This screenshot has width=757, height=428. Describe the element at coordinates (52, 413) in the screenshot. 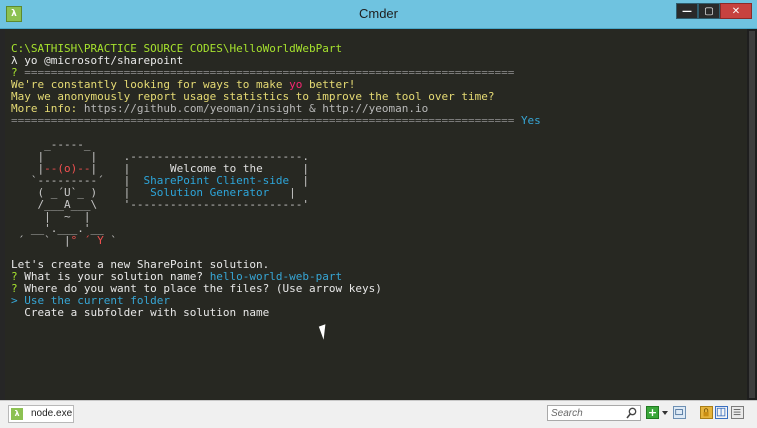

I see `tab-label: node.exe` at that location.